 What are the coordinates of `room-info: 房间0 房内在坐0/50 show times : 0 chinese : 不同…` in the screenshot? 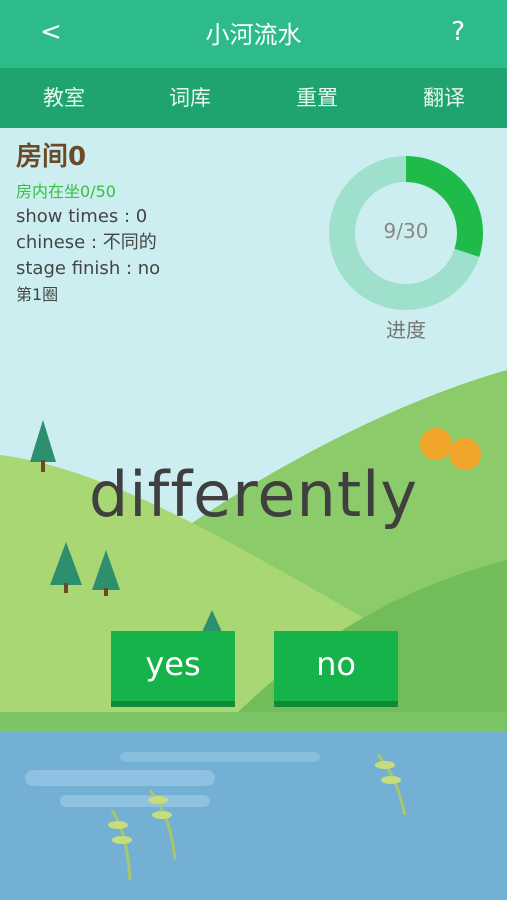 It's located at (88, 224).